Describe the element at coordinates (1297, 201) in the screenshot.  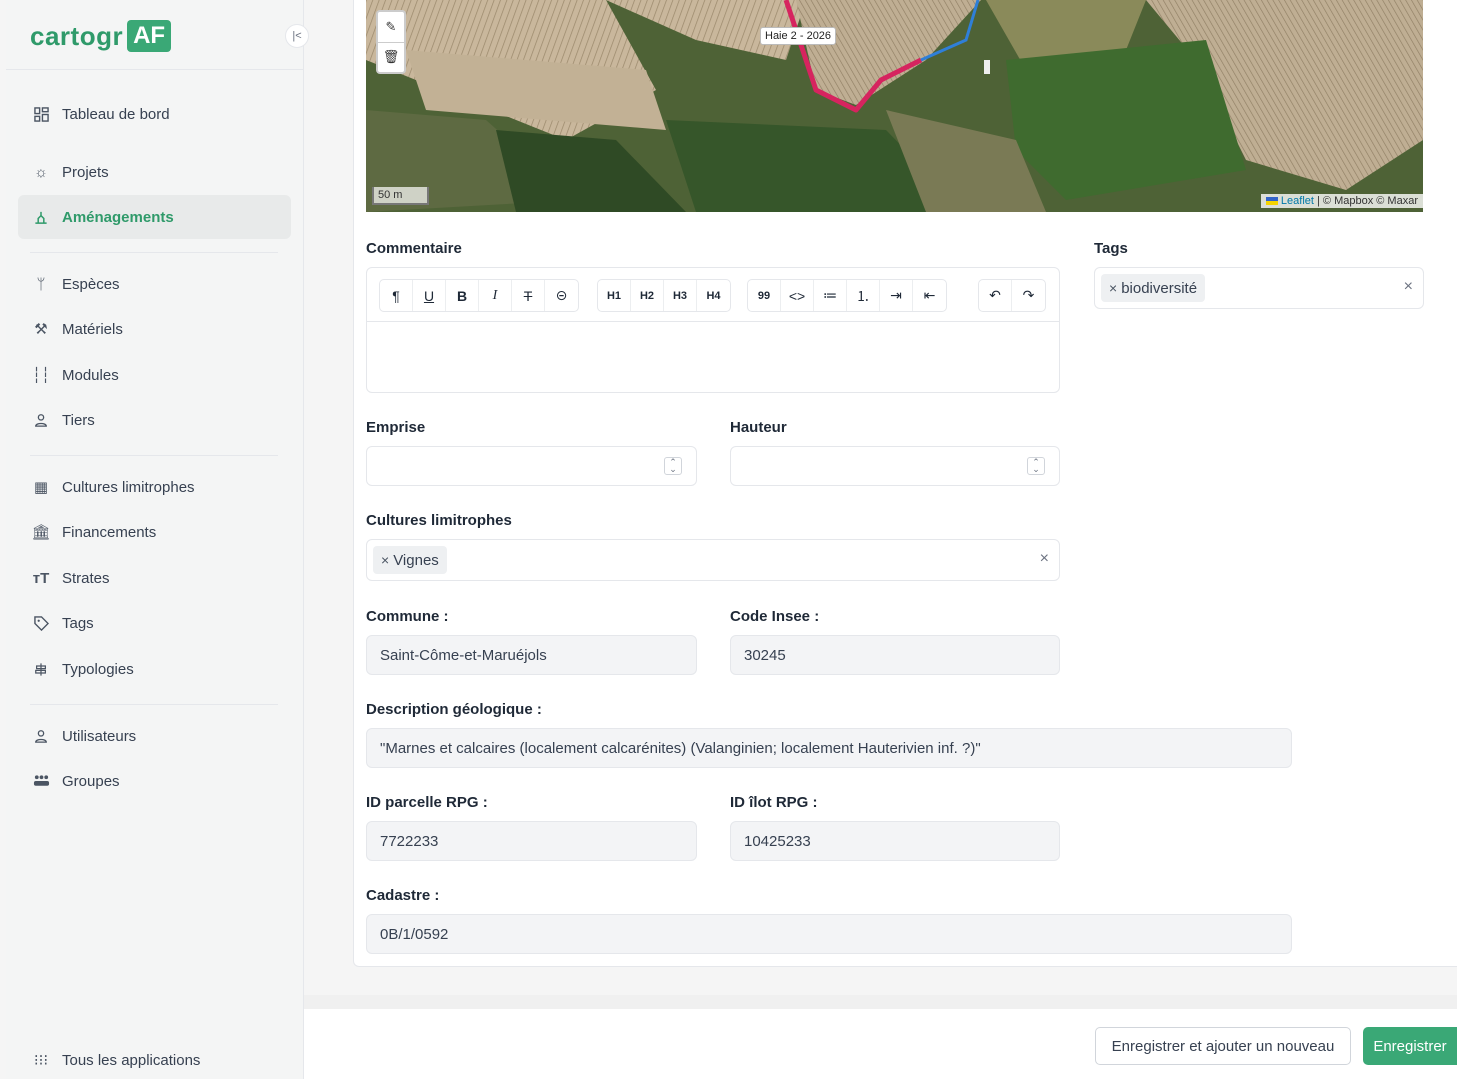
I see `leaflet-link: Leaflet` at that location.